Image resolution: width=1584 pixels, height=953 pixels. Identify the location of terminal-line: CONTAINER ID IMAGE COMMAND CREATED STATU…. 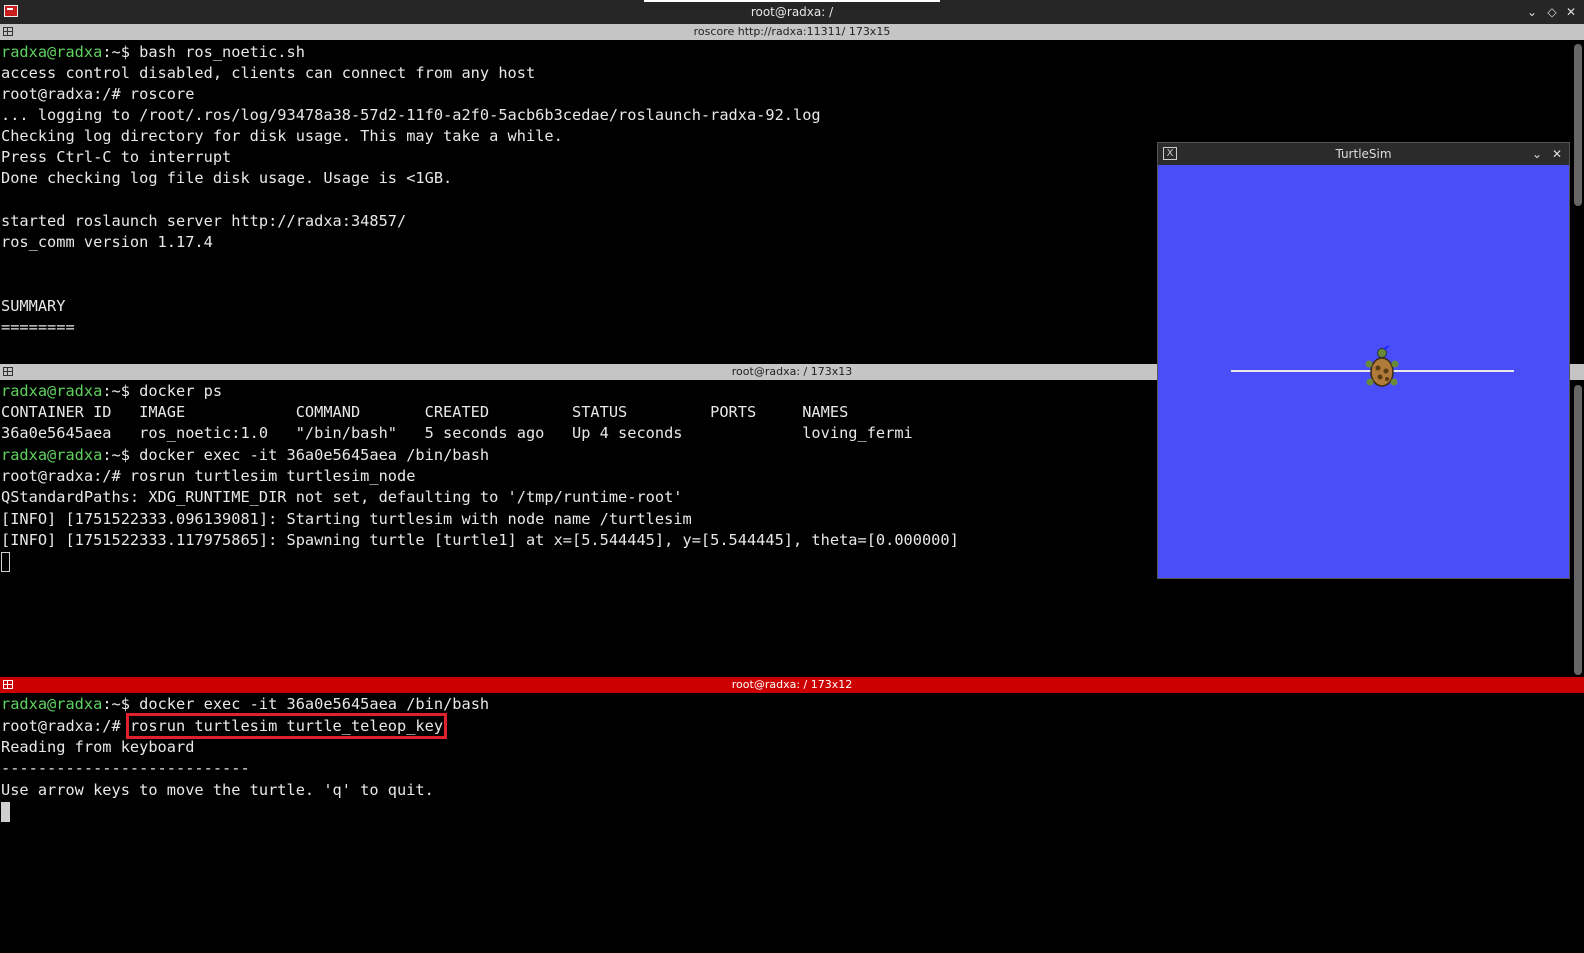
(425, 412).